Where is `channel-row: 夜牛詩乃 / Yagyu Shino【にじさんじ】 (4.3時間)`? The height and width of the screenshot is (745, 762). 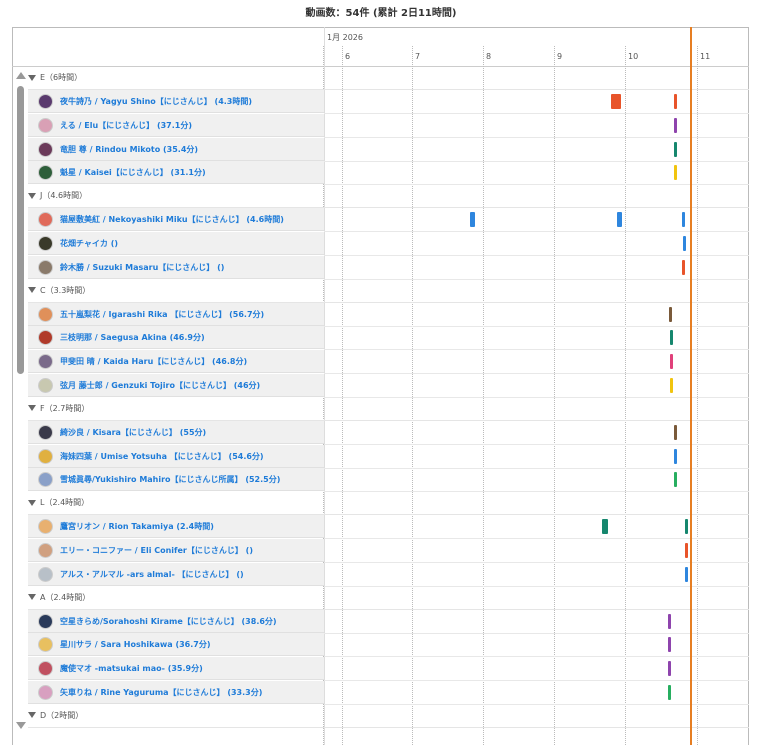 channel-row: 夜牛詩乃 / Yagyu Shino【にじさんじ】 (4.3時間) is located at coordinates (176, 101).